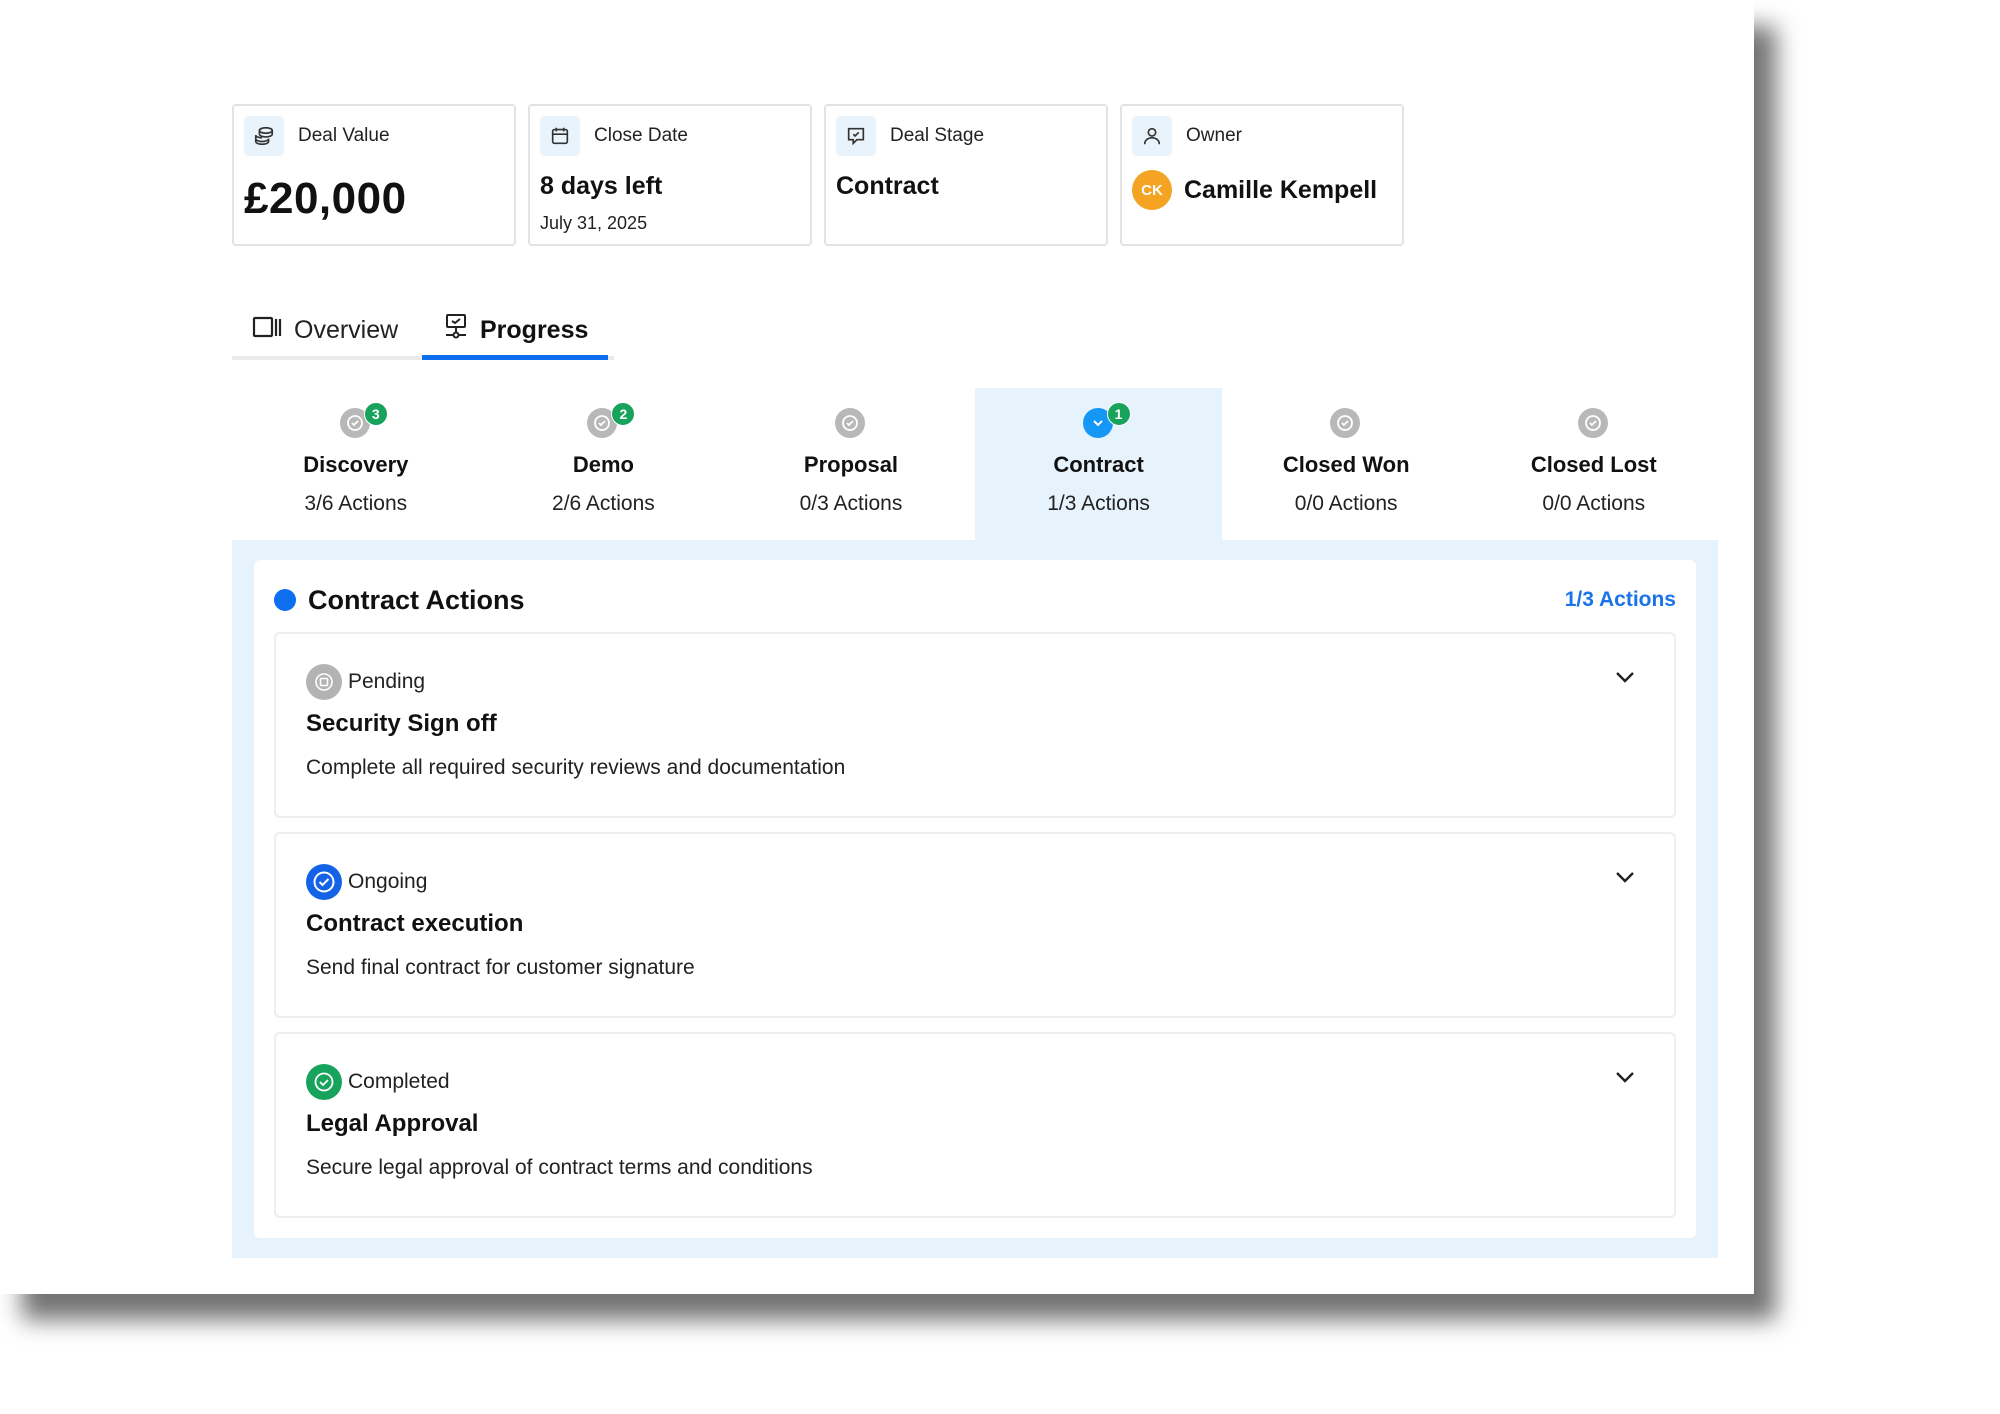 The height and width of the screenshot is (1414, 2000). I want to click on stage-name: Demo, so click(603, 464).